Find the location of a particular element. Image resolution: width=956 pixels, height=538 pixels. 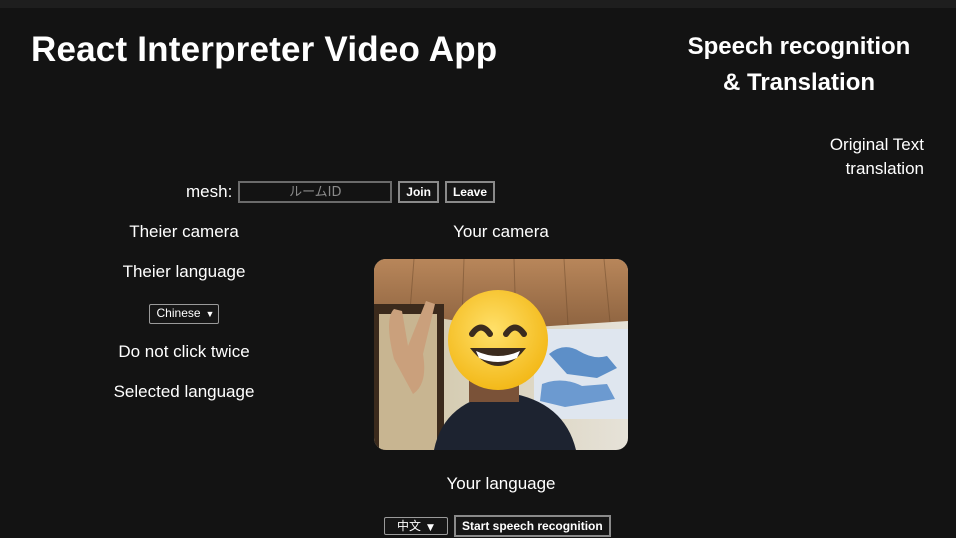

mesh-label: mesh: is located at coordinates (209, 191).